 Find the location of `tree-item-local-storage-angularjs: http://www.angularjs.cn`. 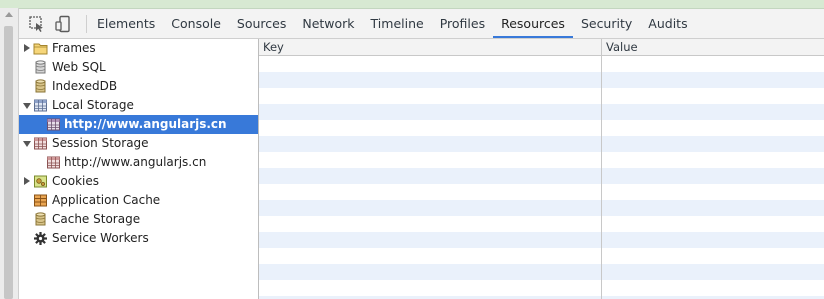

tree-item-local-storage-angularjs: http://www.angularjs.cn is located at coordinates (138, 124).